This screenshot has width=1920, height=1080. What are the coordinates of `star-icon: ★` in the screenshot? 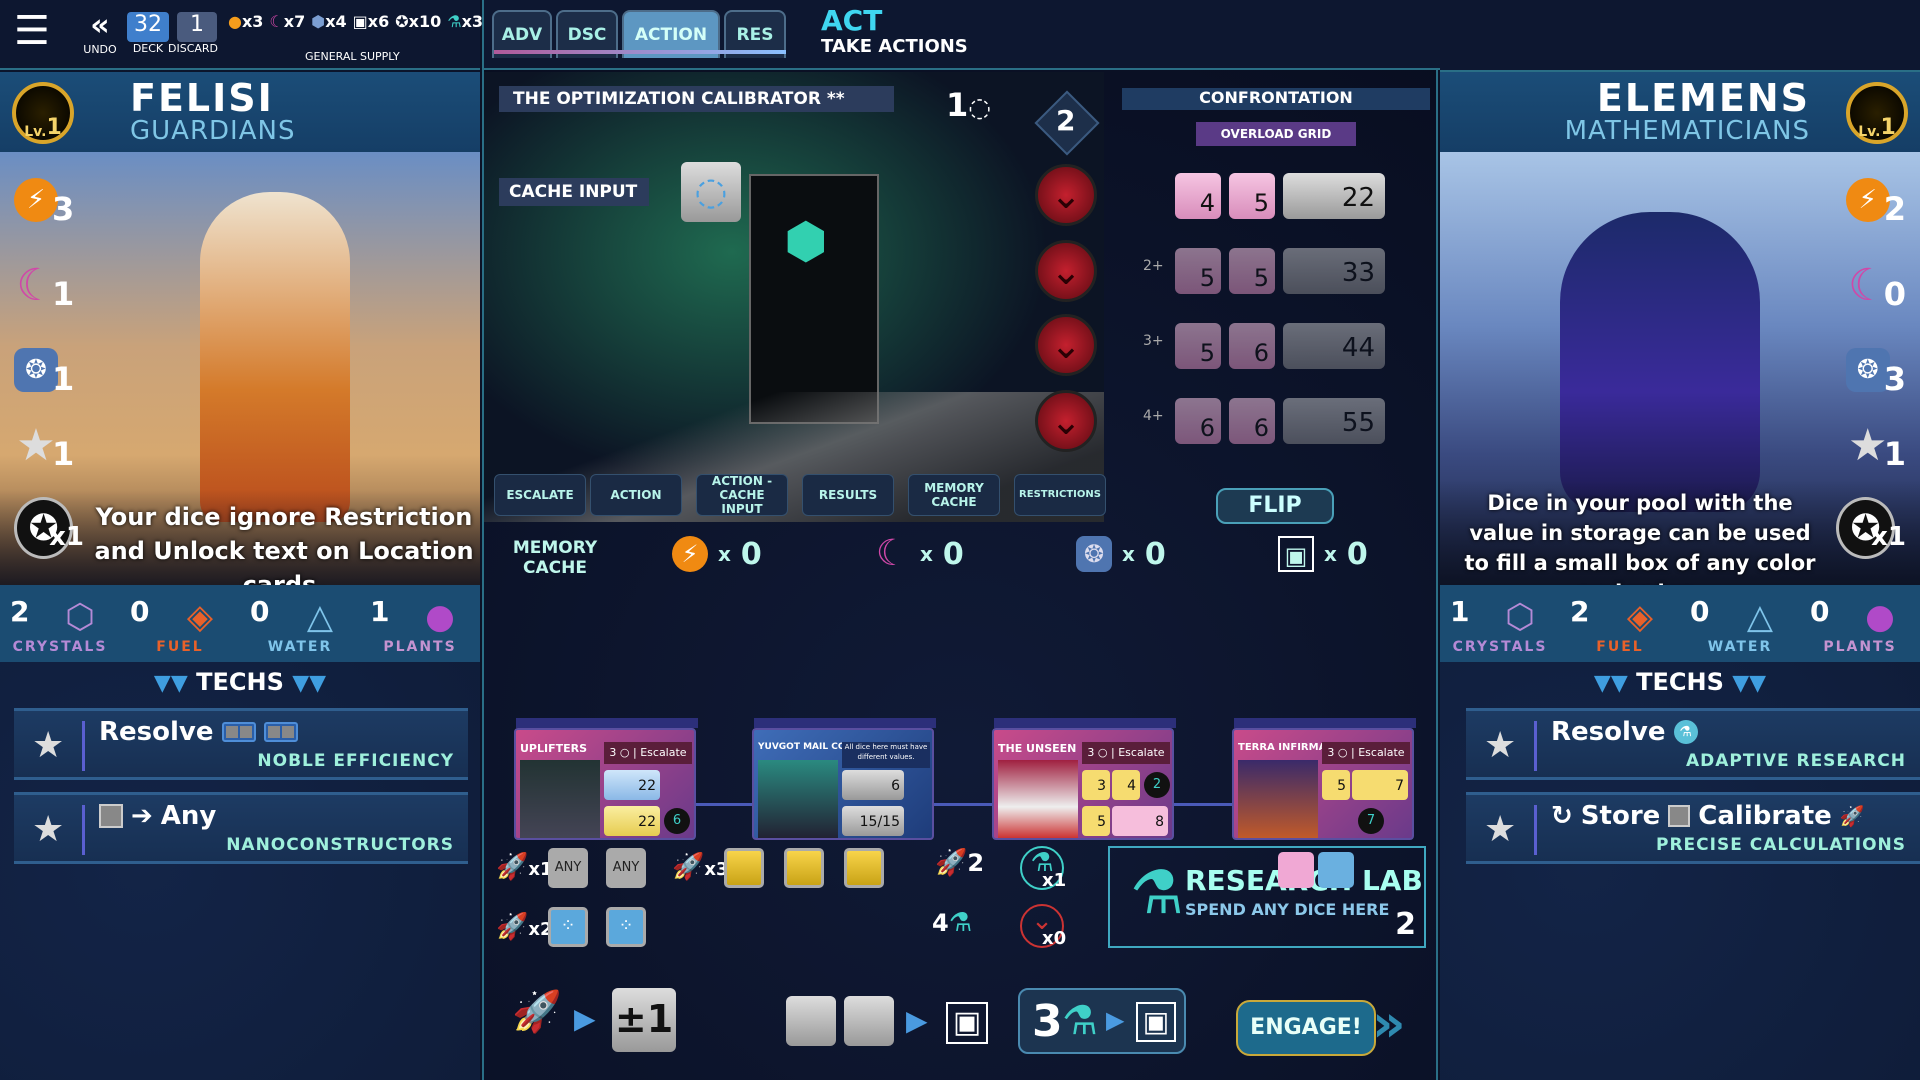 It's located at (1500, 745).